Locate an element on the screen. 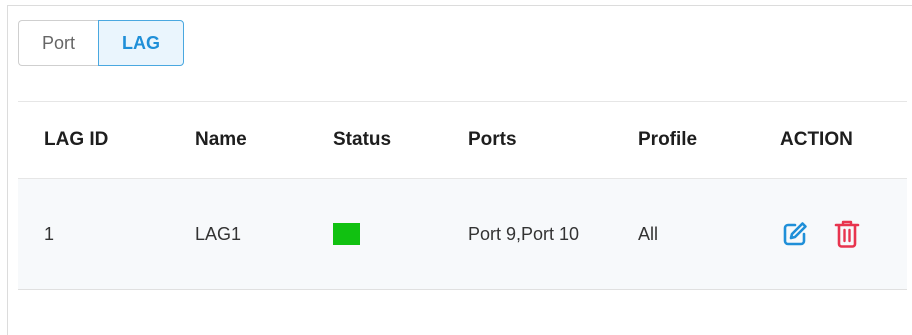 The height and width of the screenshot is (335, 912). ports-value: Port 9,Port 10 is located at coordinates (524, 234).